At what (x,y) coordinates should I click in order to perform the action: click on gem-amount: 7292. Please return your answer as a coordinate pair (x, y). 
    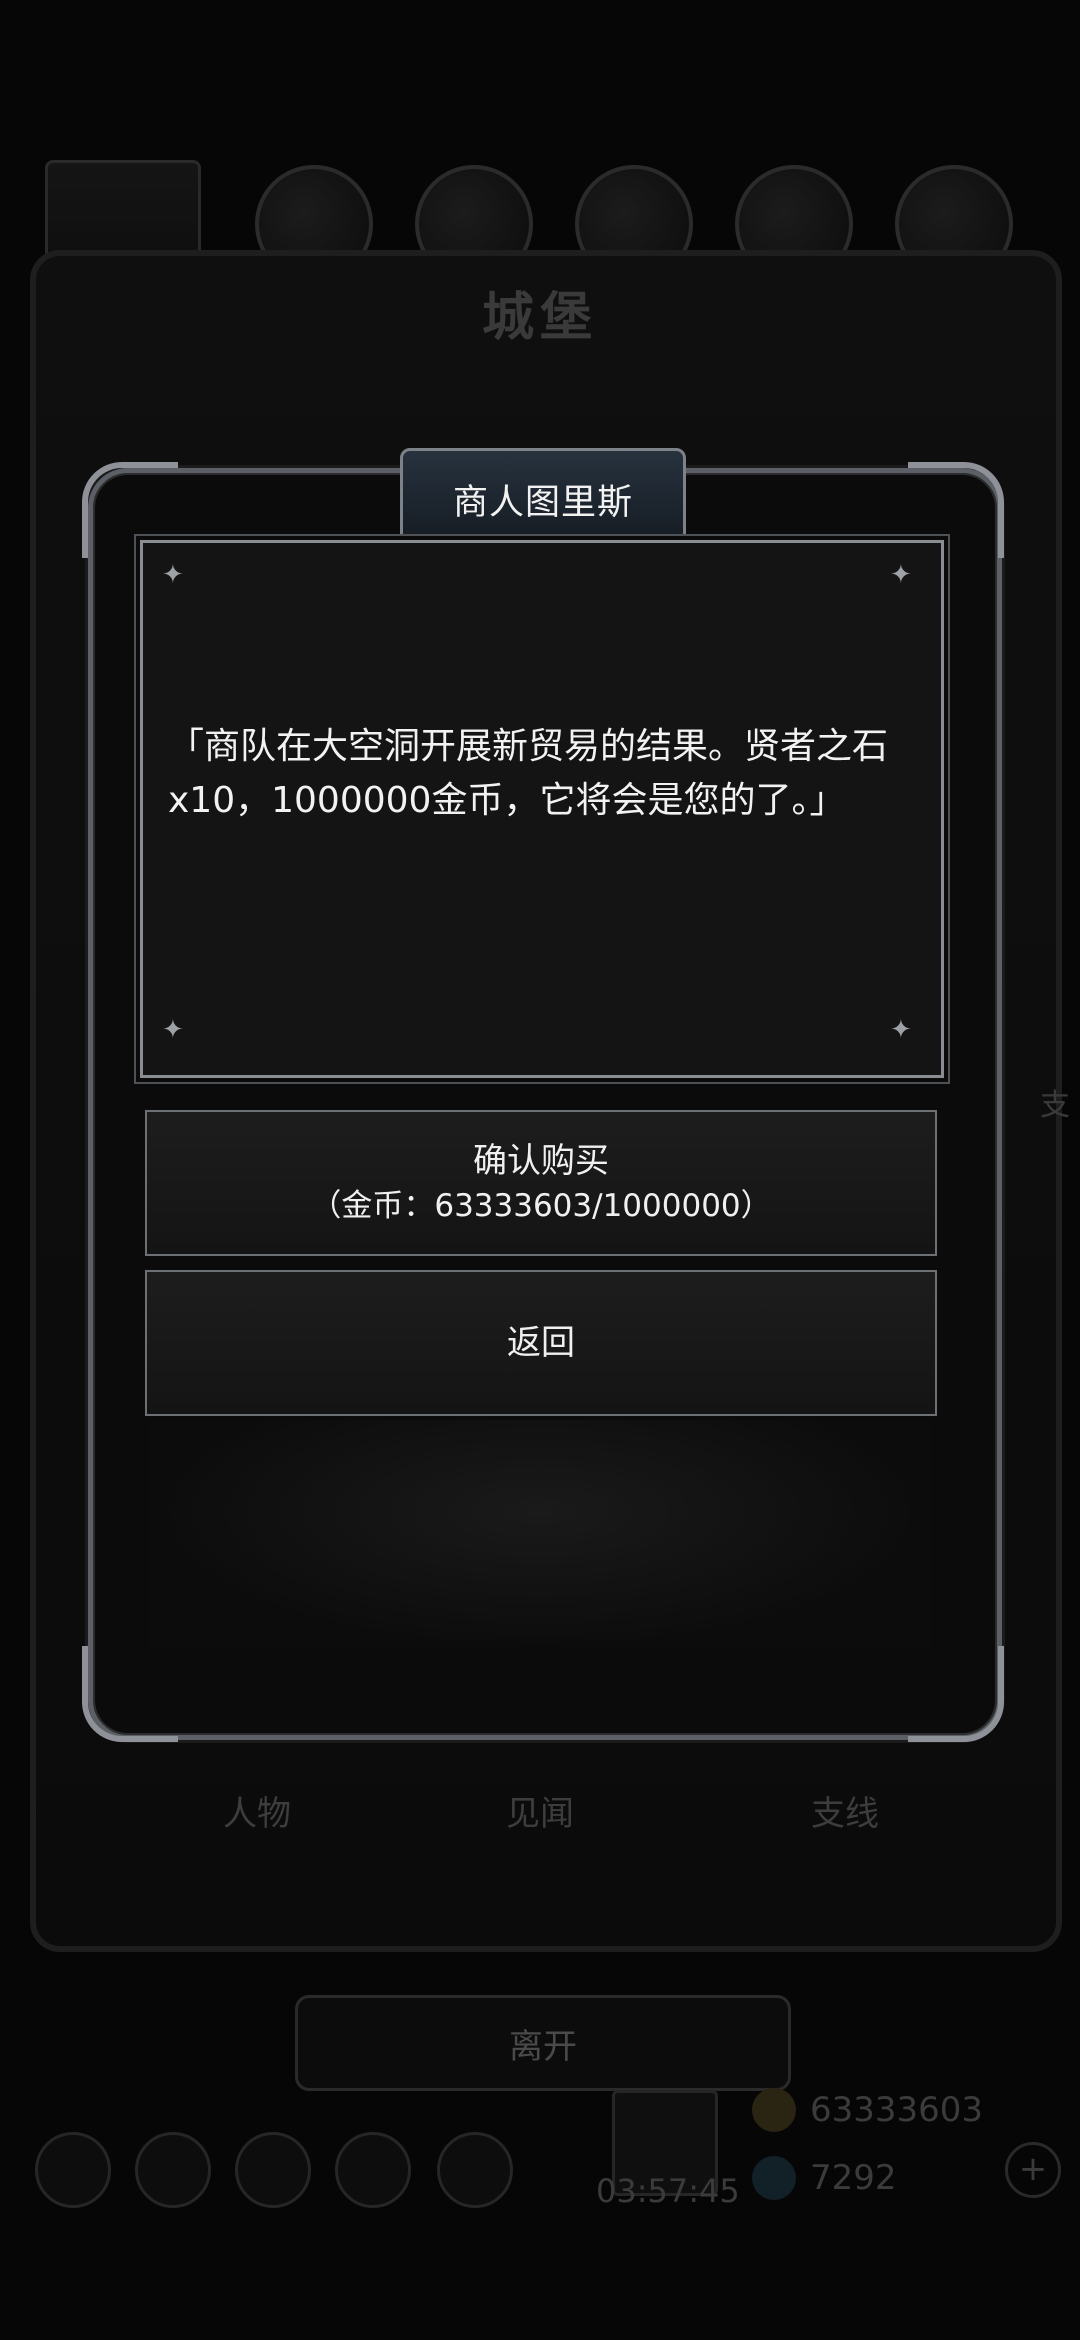
    Looking at the image, I should click on (853, 2178).